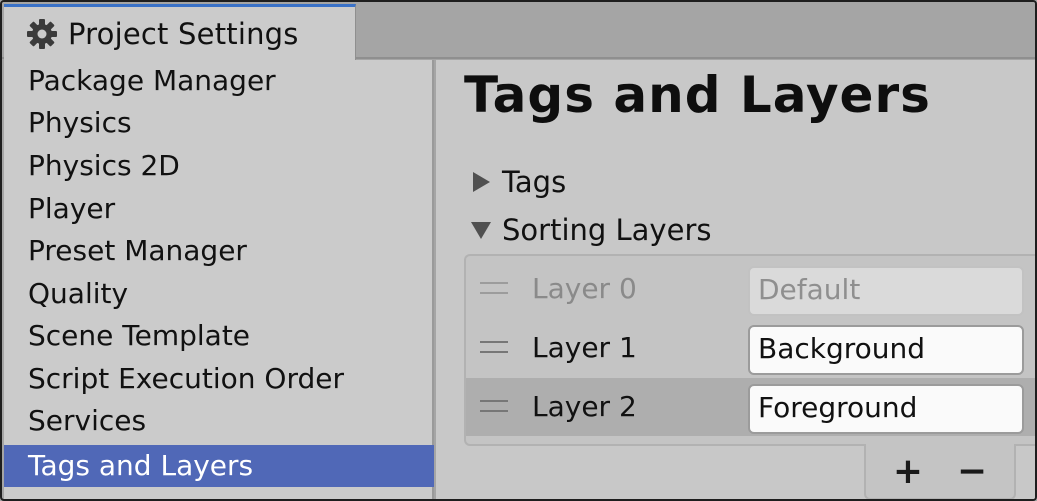 This screenshot has width=1037, height=501. I want to click on sorting-layer-row: Layer 0 Default, so click(750, 289).